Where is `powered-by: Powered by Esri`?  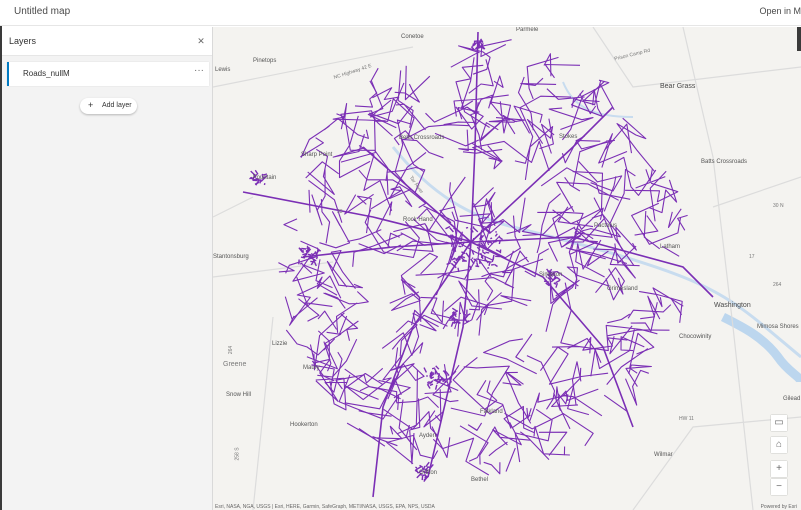 powered-by: Powered by Esri is located at coordinates (779, 507).